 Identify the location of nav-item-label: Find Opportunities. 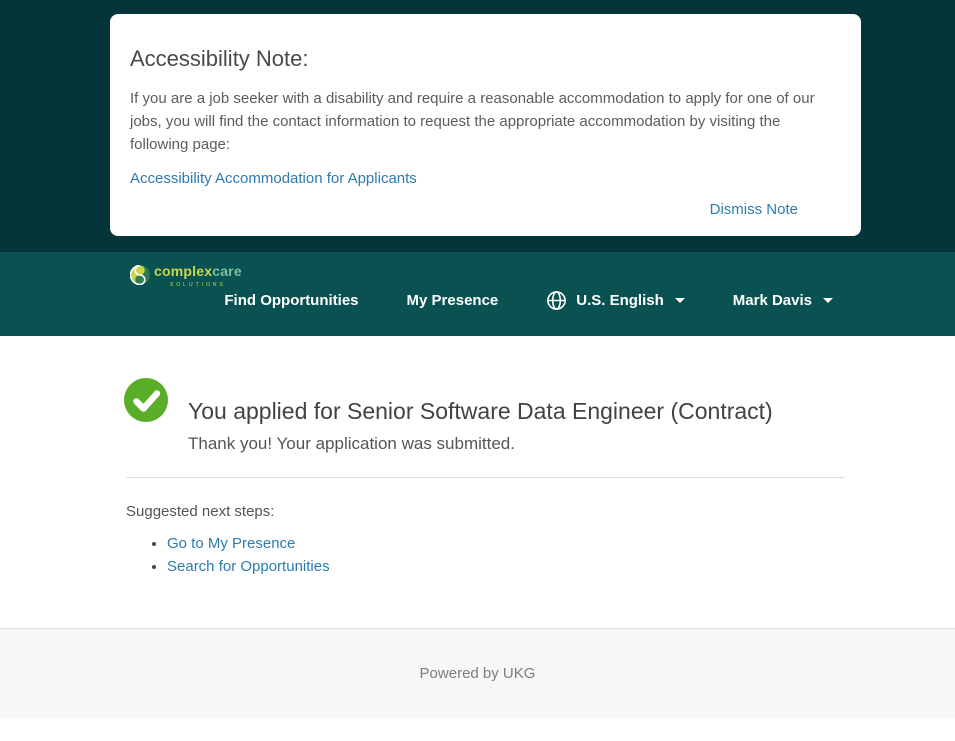
(291, 300).